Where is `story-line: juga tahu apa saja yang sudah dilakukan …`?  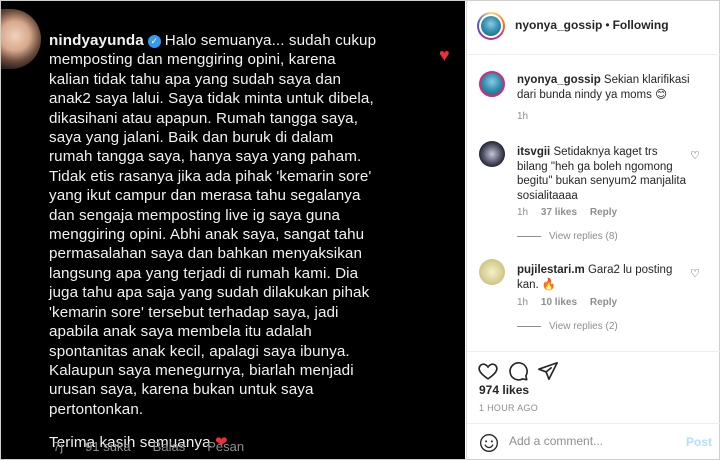 story-line: juga tahu apa saja yang sudah dilakukan … is located at coordinates (209, 293).